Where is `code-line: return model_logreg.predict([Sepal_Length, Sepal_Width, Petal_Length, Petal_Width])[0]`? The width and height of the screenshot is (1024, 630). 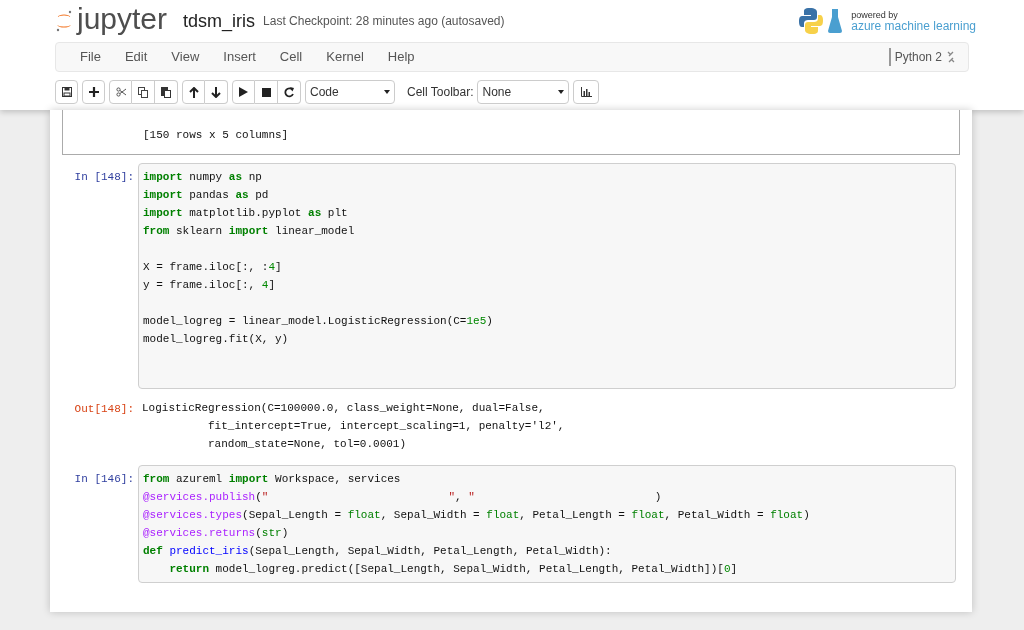
code-line: return model_logreg.predict([Sepal_Length, Sepal_Width, Petal_Length, Petal_Width])[0] is located at coordinates (453, 569).